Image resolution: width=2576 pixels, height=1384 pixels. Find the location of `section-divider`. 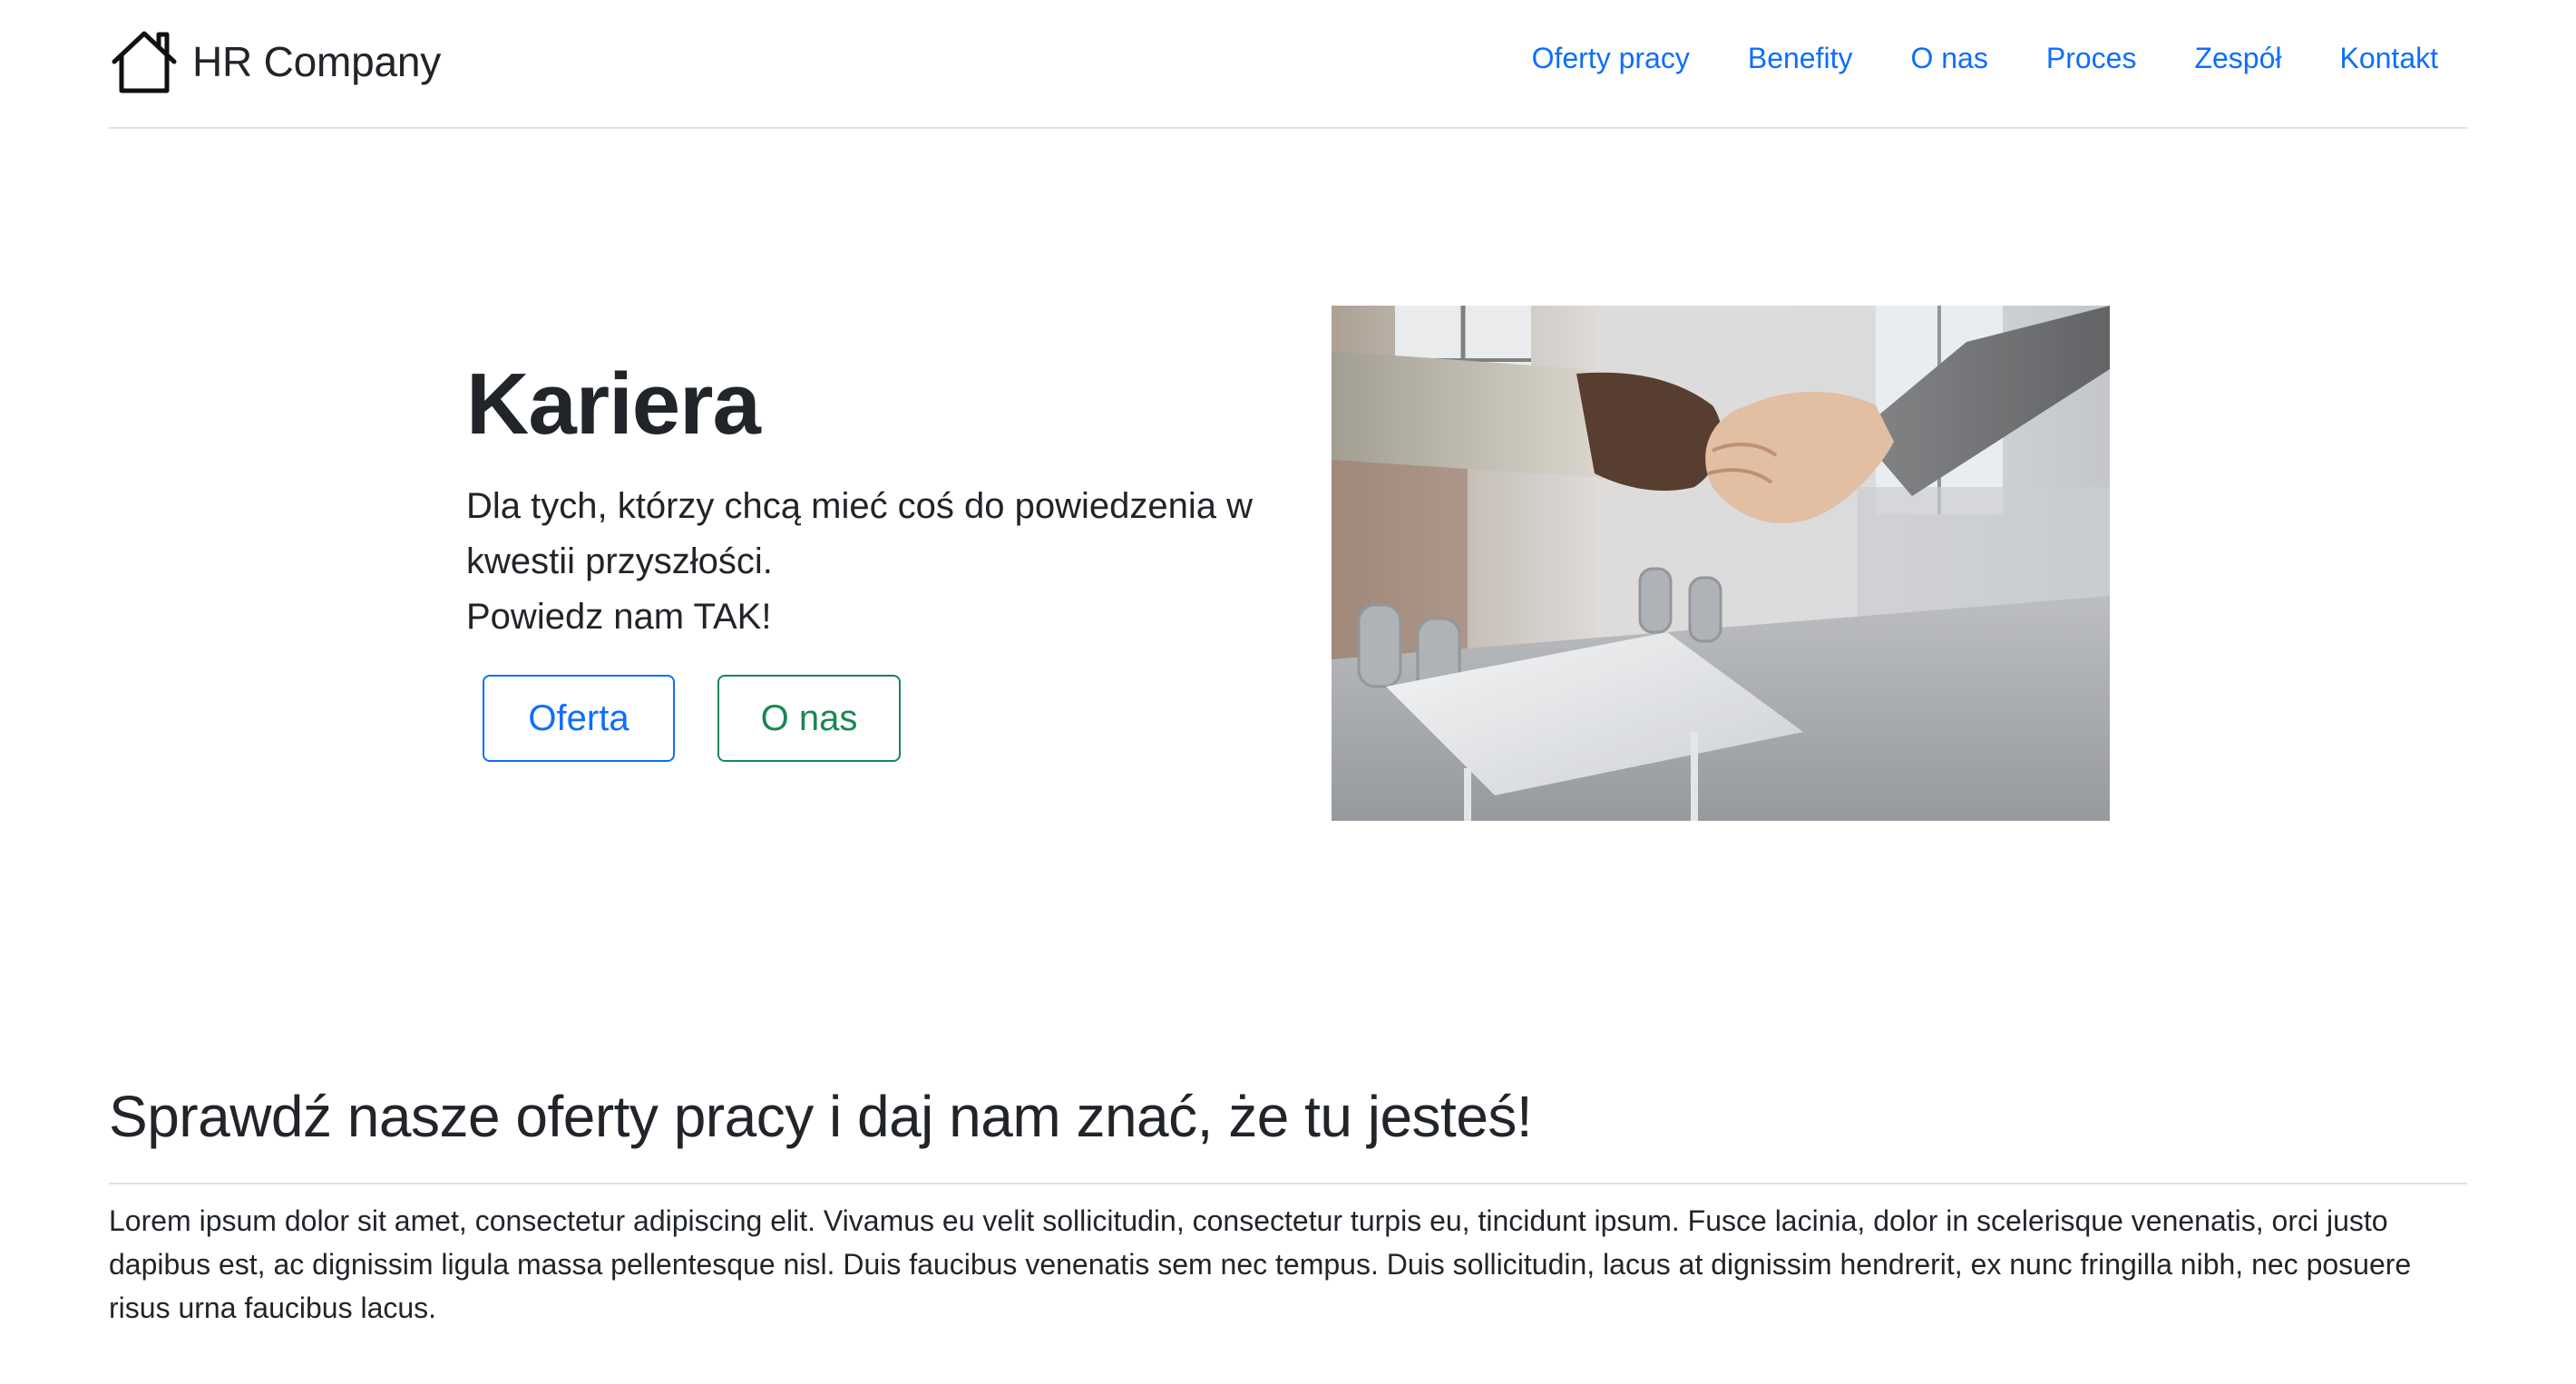

section-divider is located at coordinates (1288, 1184).